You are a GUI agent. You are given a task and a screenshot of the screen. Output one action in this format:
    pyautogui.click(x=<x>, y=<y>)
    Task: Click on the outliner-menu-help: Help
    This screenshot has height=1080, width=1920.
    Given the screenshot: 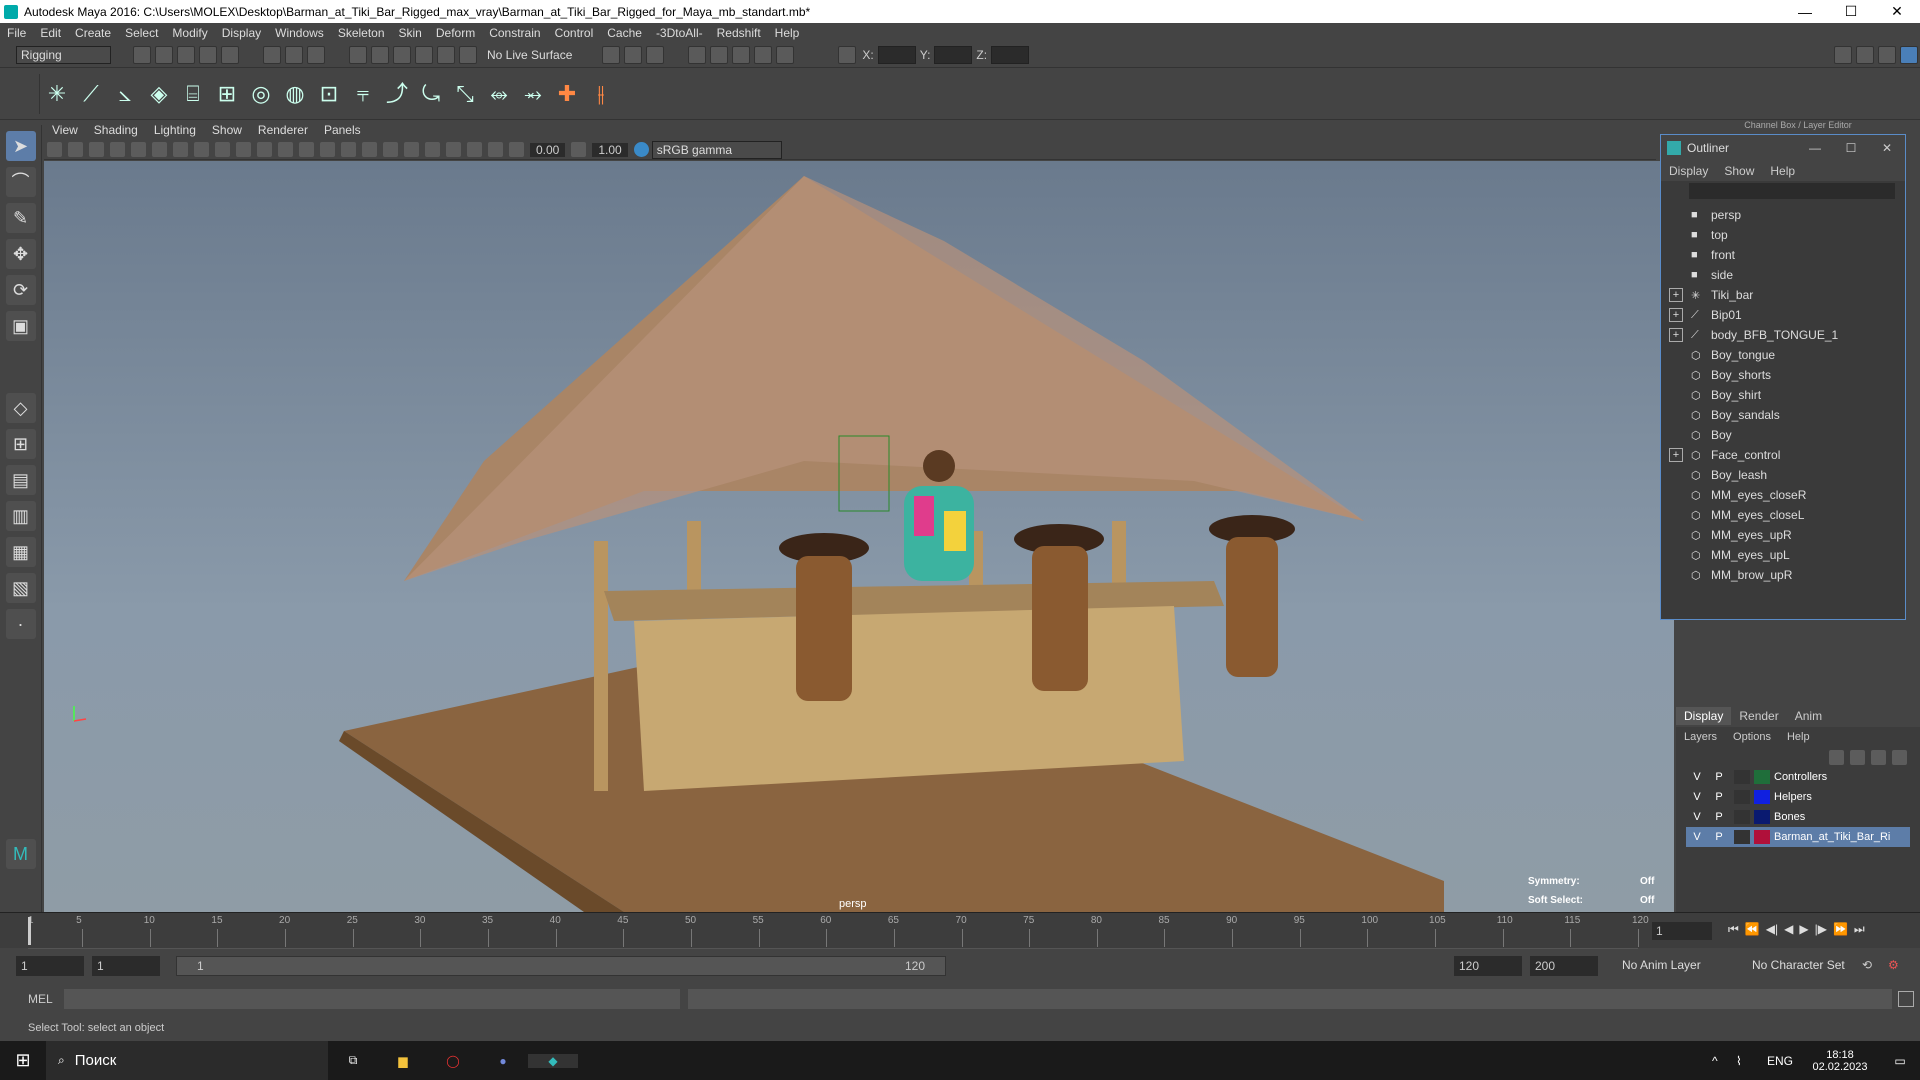 What is the action you would take?
    pyautogui.click(x=1782, y=171)
    